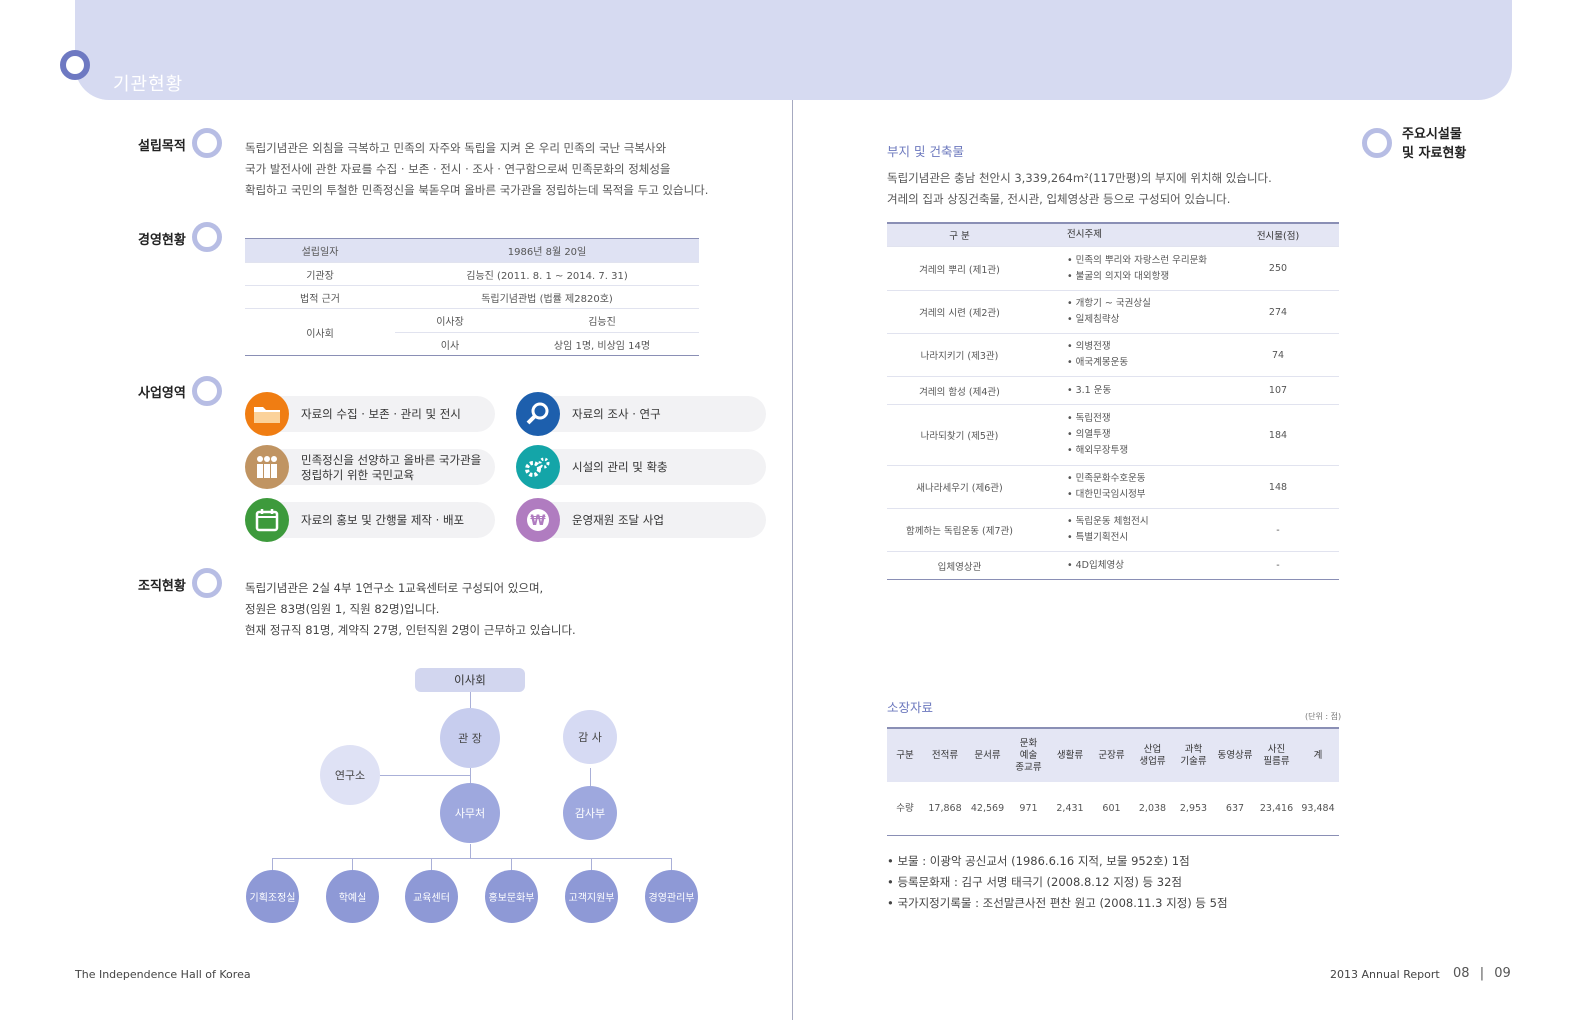 The width and height of the screenshot is (1587, 1020). What do you see at coordinates (350, 775) in the screenshot?
I see `org-institute: 연구소` at bounding box center [350, 775].